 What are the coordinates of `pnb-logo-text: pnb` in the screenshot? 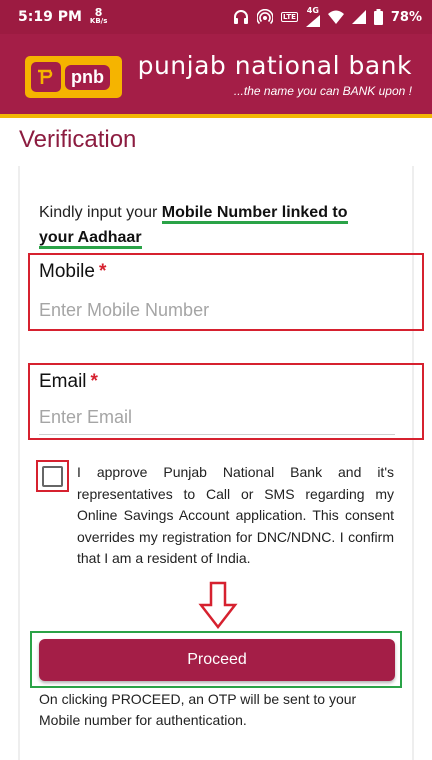 It's located at (87, 77).